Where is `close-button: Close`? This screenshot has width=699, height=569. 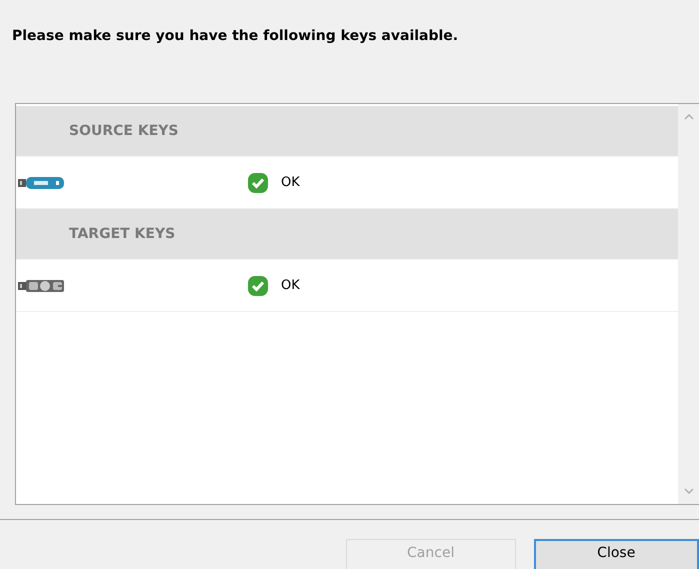
close-button: Close is located at coordinates (616, 554).